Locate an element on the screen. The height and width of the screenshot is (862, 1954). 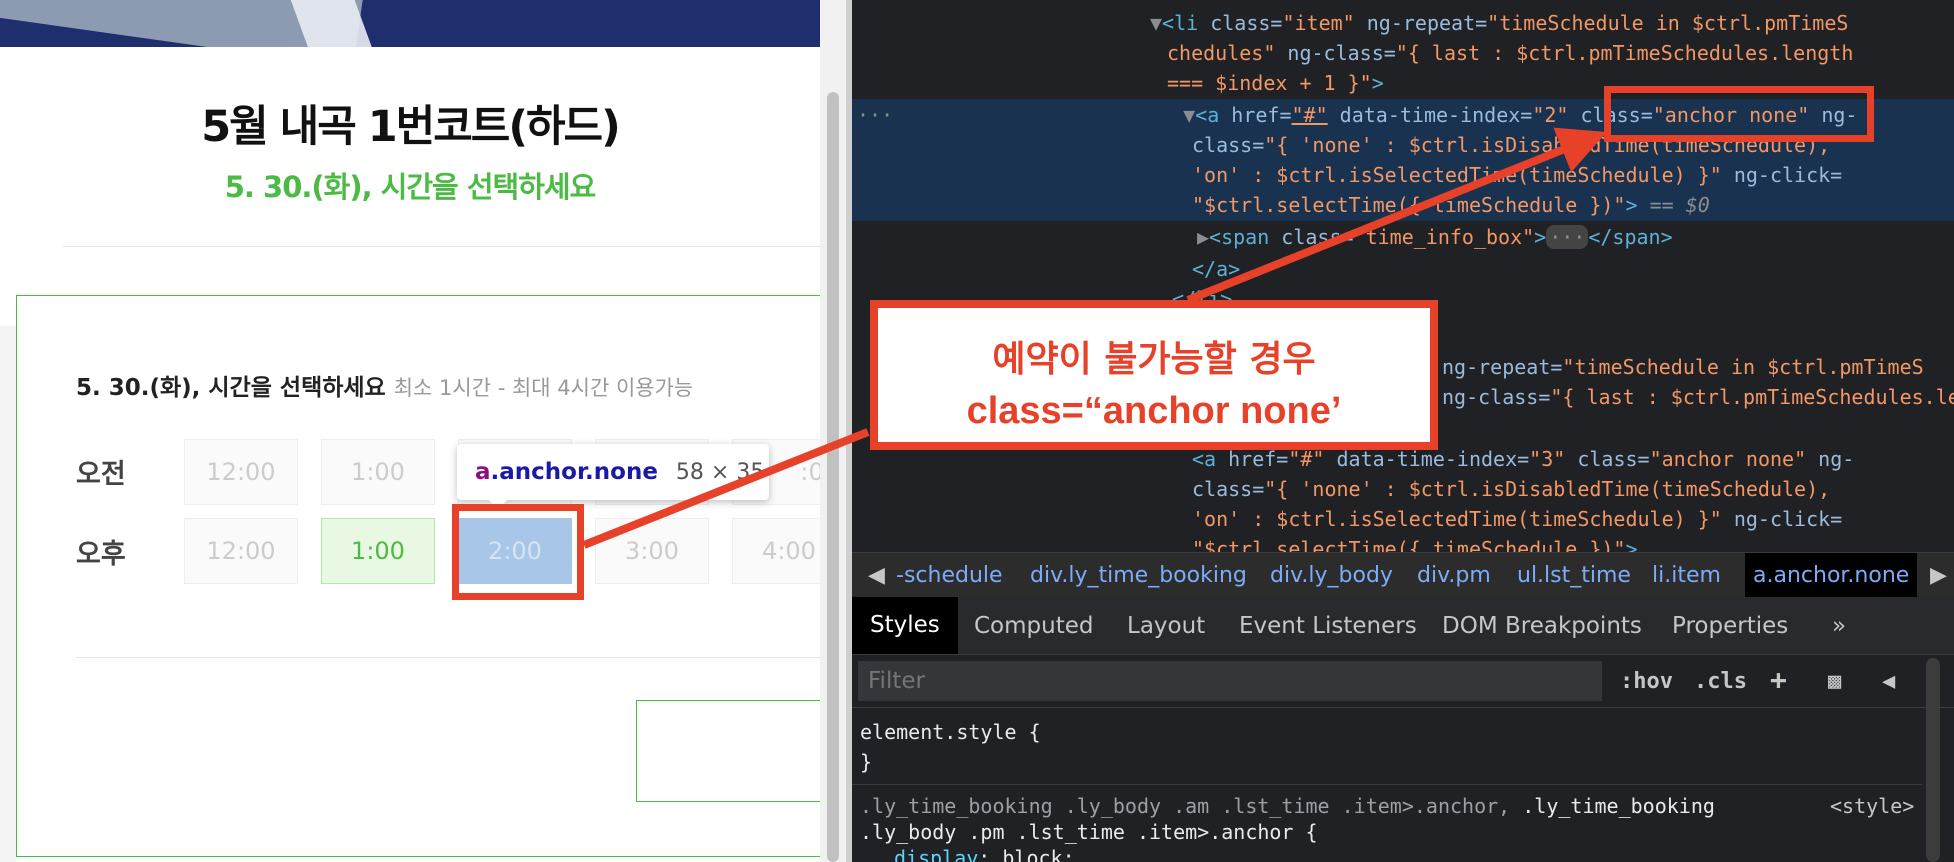
tab-properties: Properties is located at coordinates (1730, 626).